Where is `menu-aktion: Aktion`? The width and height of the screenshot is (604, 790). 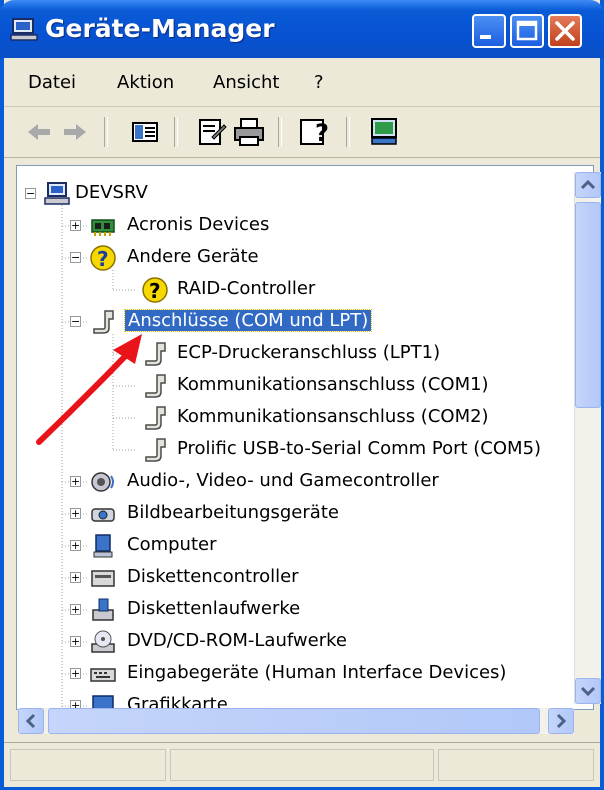
menu-aktion: Aktion is located at coordinates (145, 82).